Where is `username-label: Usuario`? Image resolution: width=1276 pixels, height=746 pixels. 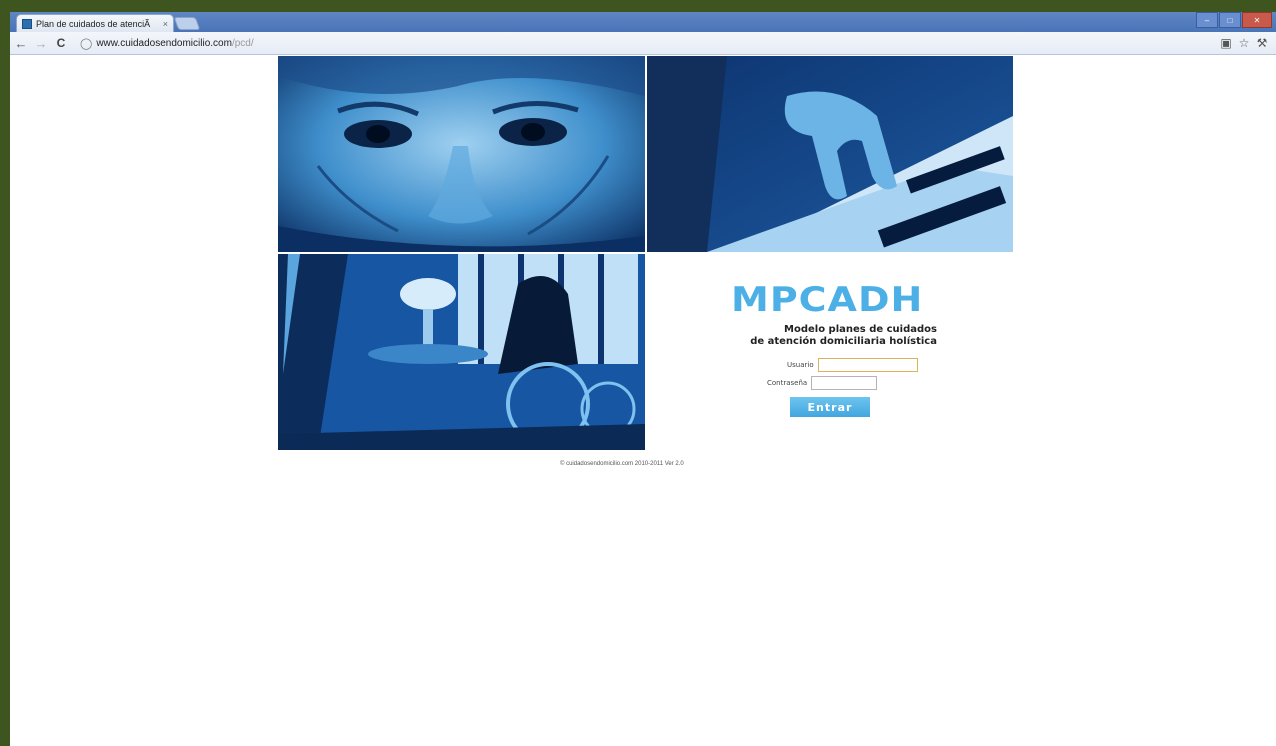 username-label: Usuario is located at coordinates (800, 365).